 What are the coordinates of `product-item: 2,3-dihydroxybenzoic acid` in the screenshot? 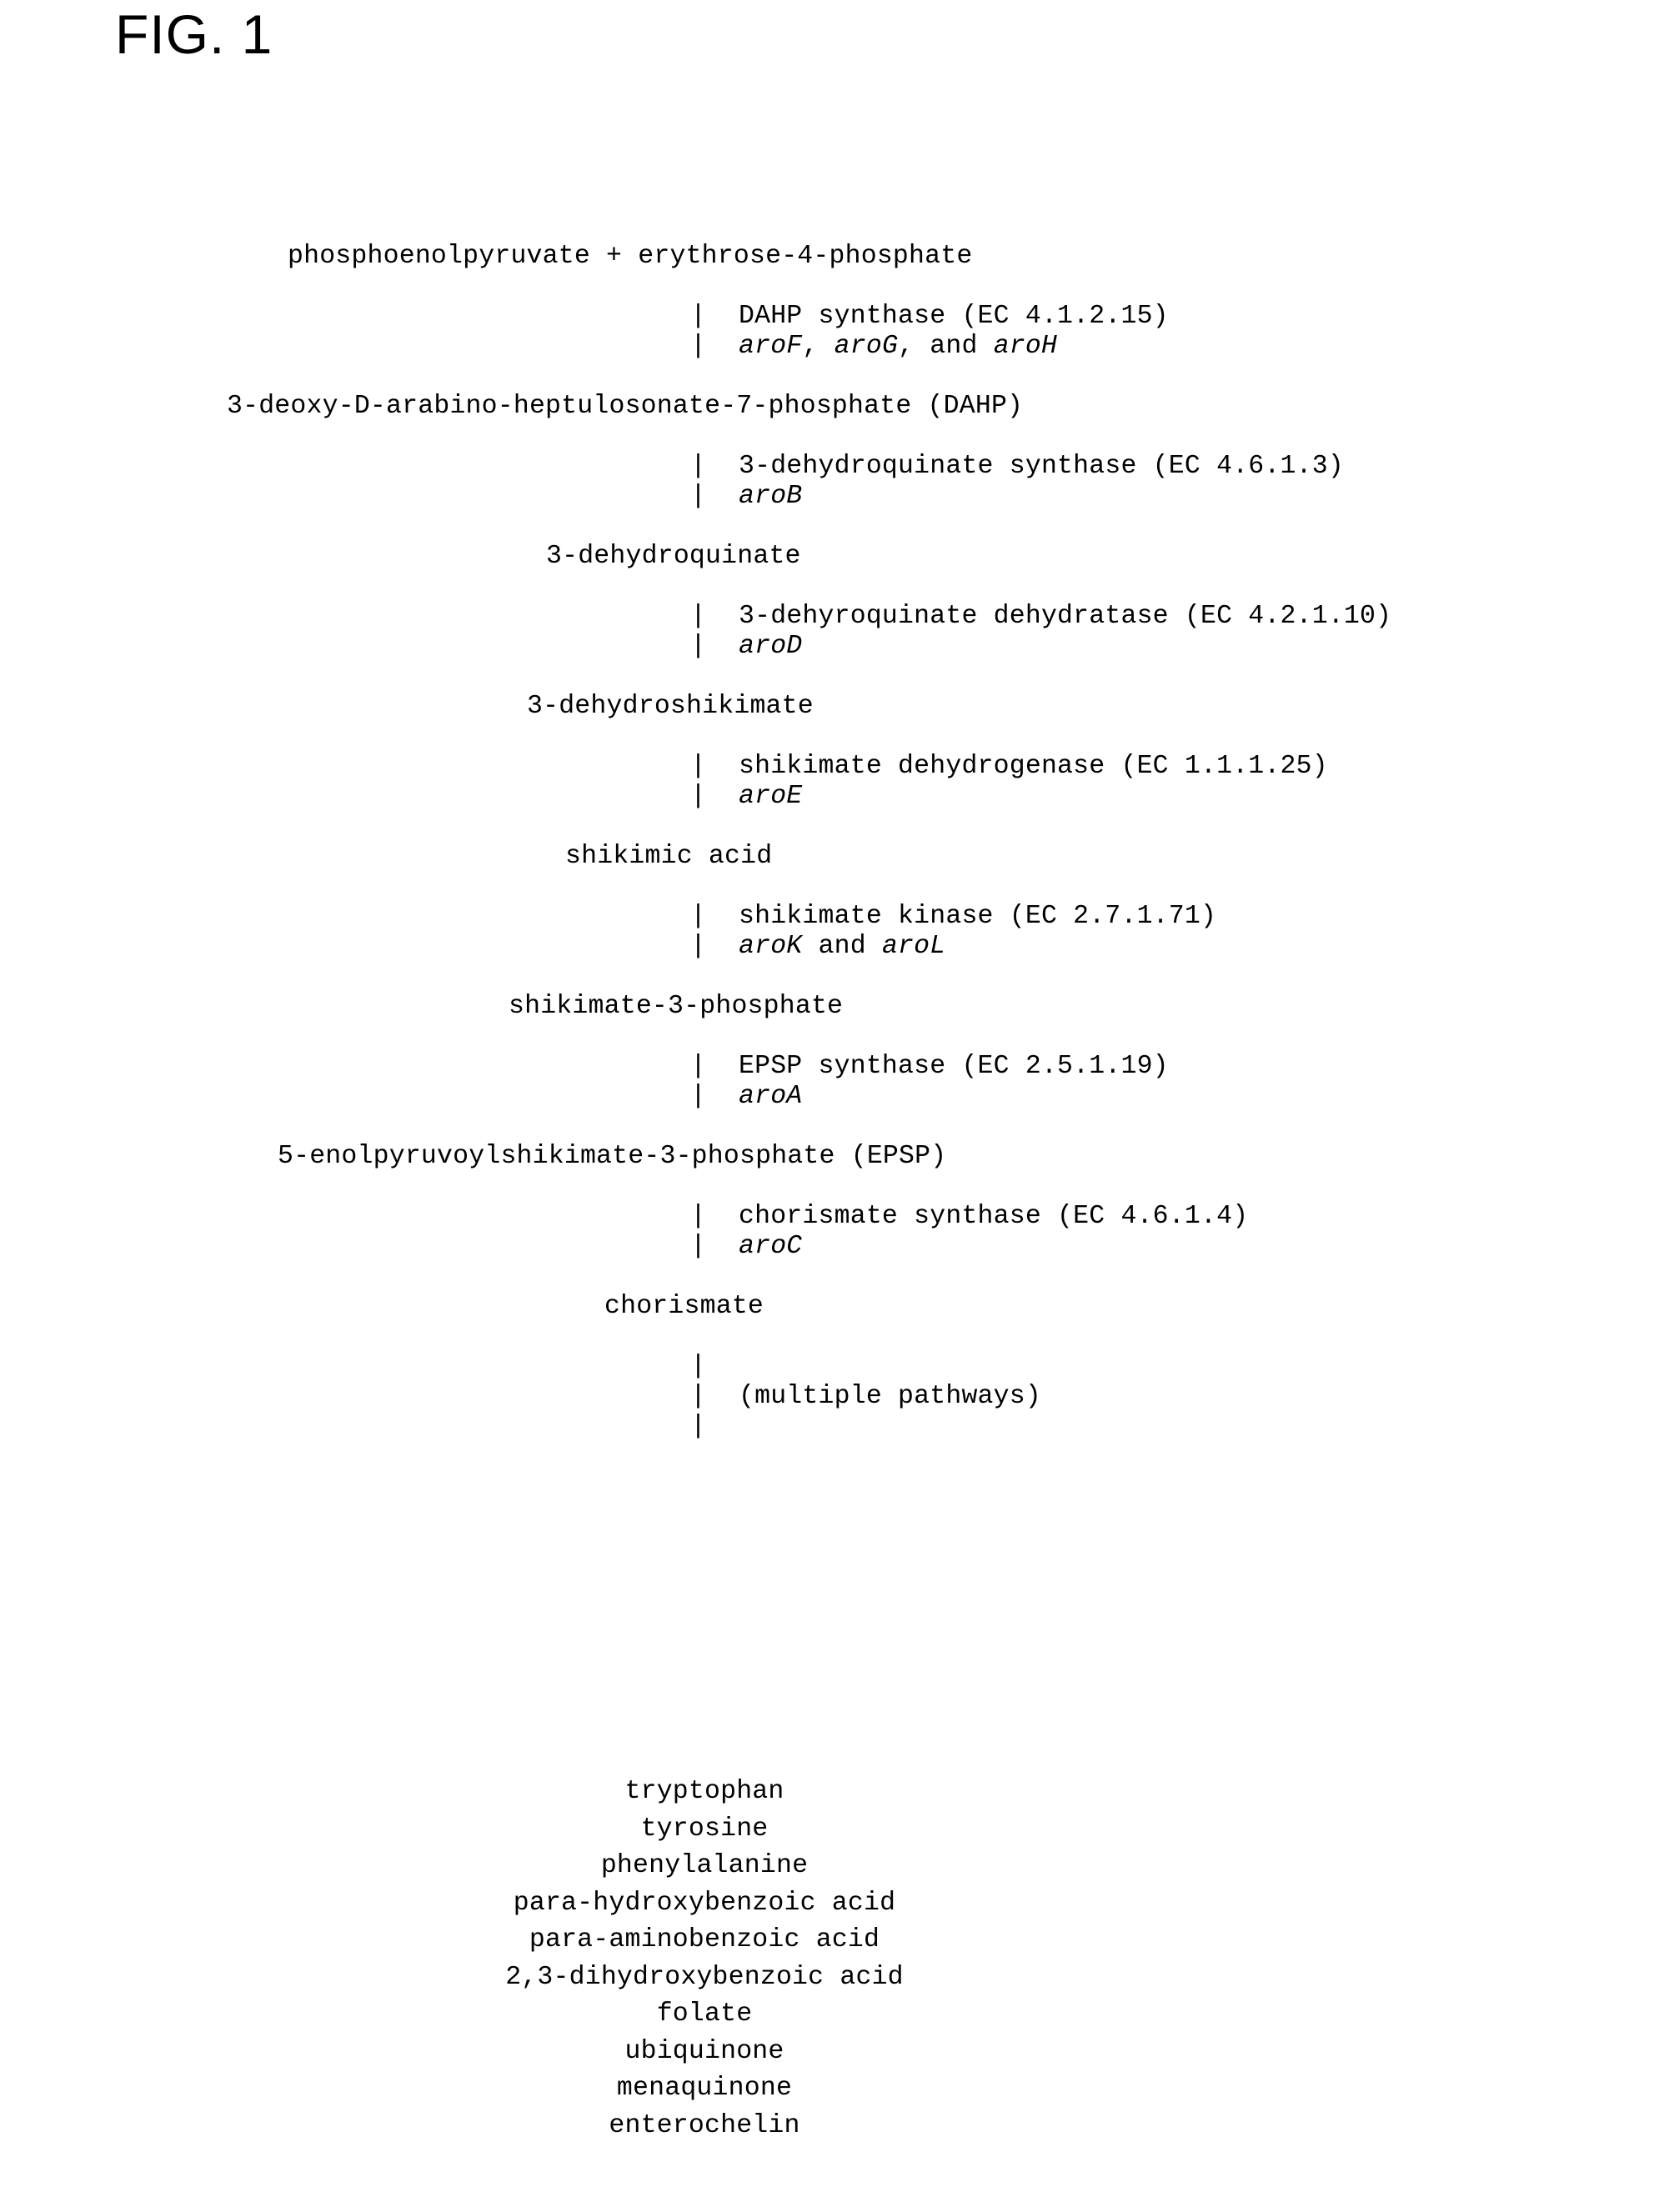 It's located at (704, 1977).